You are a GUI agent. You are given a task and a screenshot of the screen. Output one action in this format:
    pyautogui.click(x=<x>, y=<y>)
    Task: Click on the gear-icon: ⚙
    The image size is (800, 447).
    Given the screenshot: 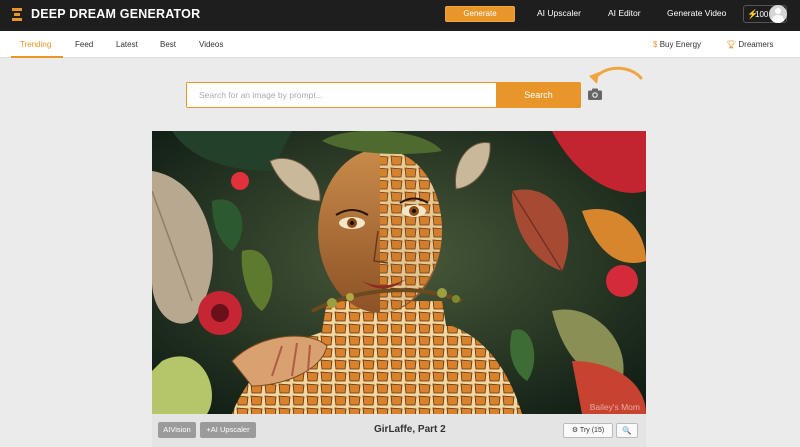 What is the action you would take?
    pyautogui.click(x=575, y=430)
    